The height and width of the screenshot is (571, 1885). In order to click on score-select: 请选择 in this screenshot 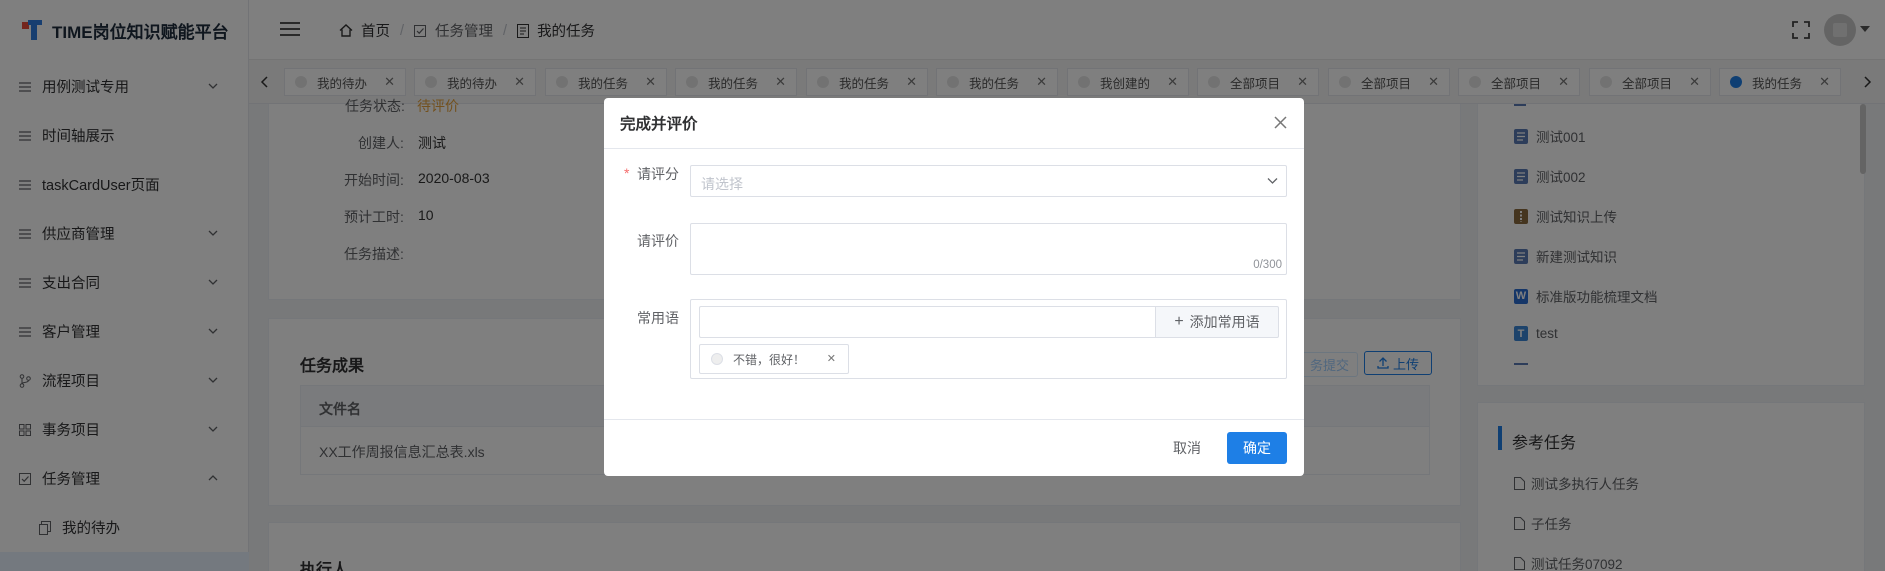, I will do `click(988, 181)`.